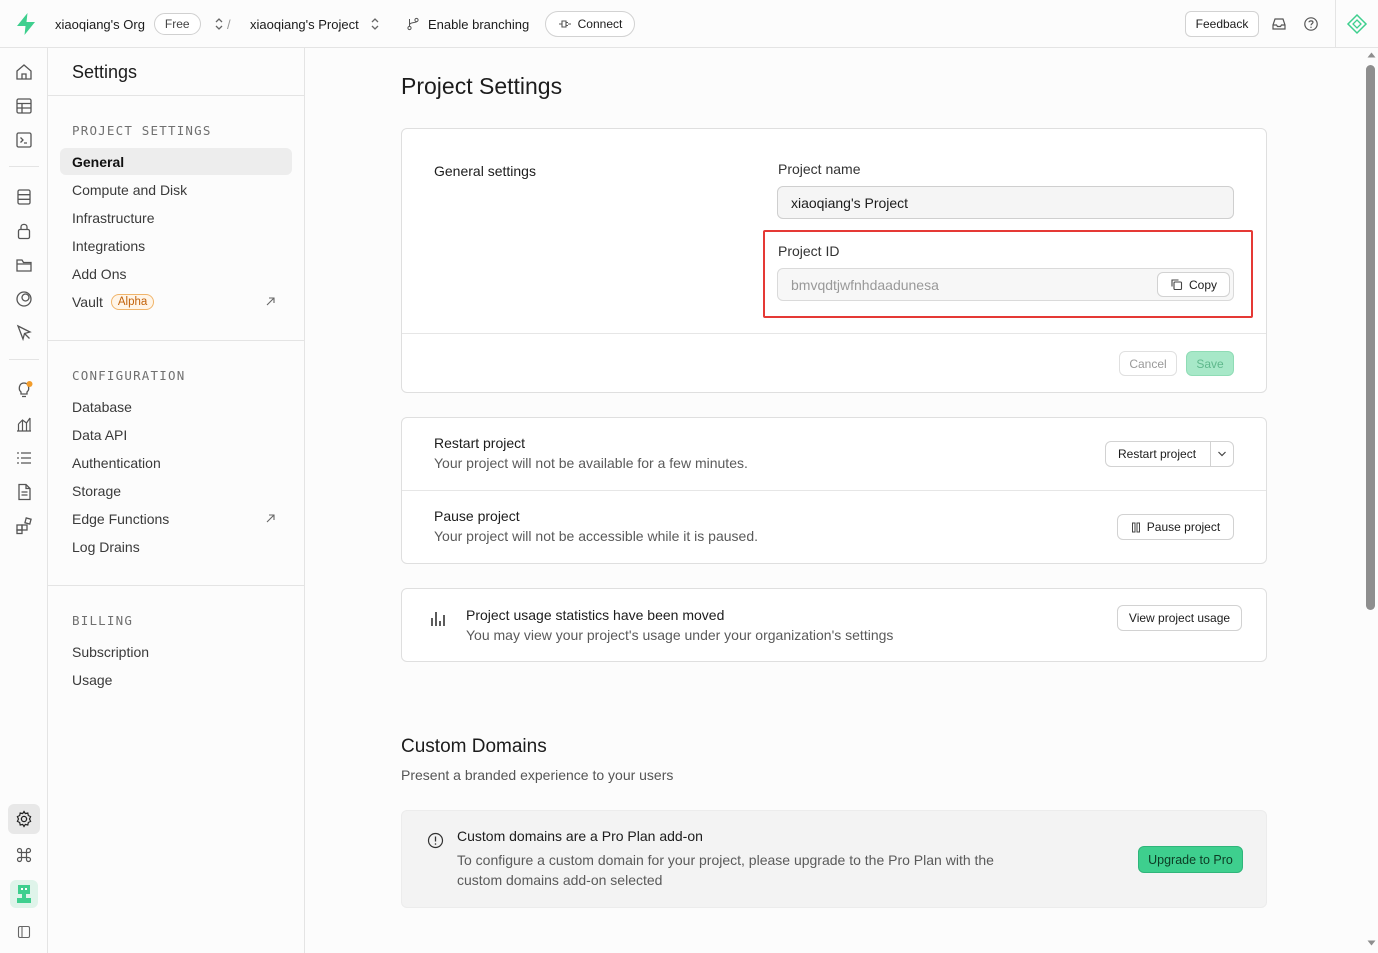  Describe the element at coordinates (1005, 202) in the screenshot. I see `project-name-input` at that location.